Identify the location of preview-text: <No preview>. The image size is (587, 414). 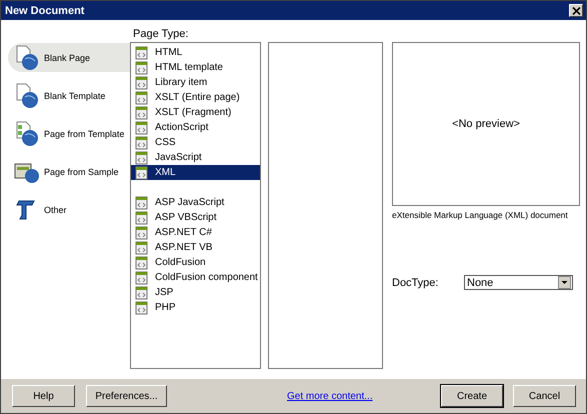
(486, 124).